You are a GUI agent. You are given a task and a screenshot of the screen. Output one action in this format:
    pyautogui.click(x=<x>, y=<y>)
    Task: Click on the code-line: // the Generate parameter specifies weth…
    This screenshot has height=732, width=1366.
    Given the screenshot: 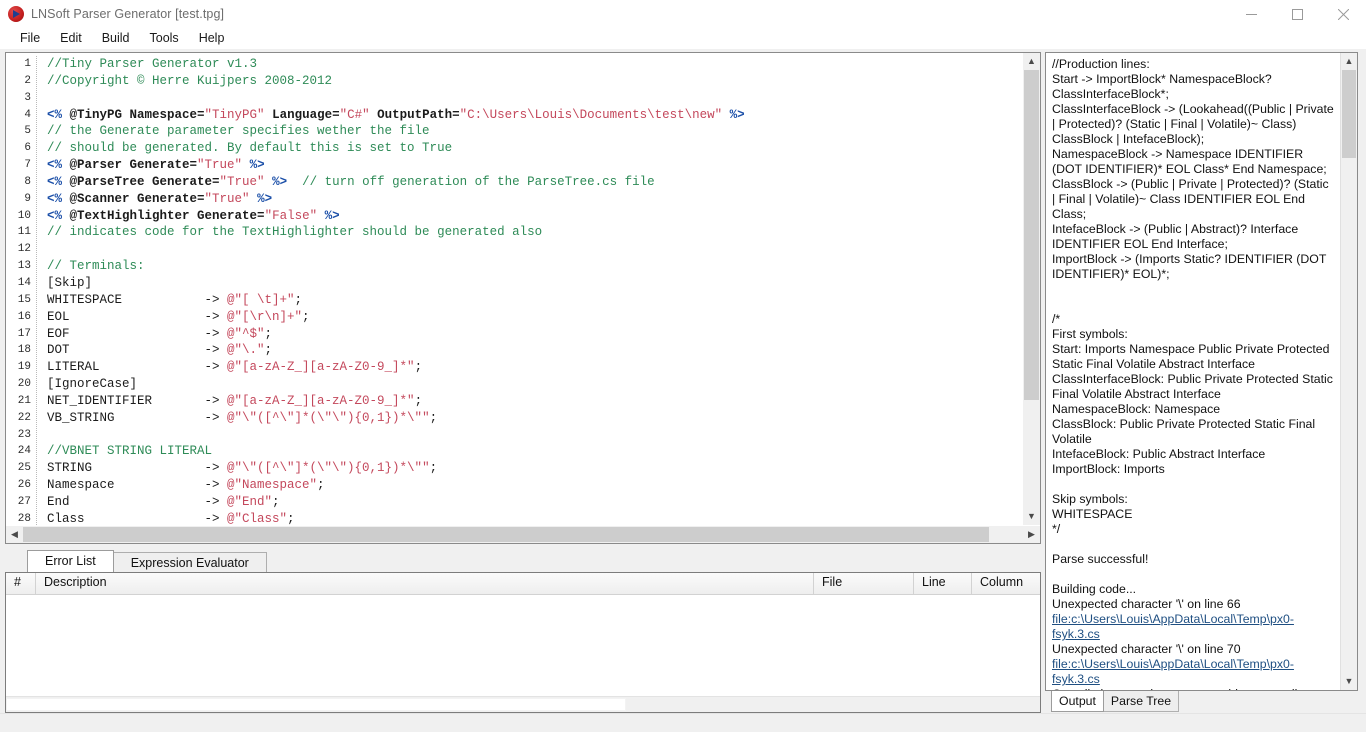 What is the action you would take?
    pyautogui.click(x=534, y=131)
    